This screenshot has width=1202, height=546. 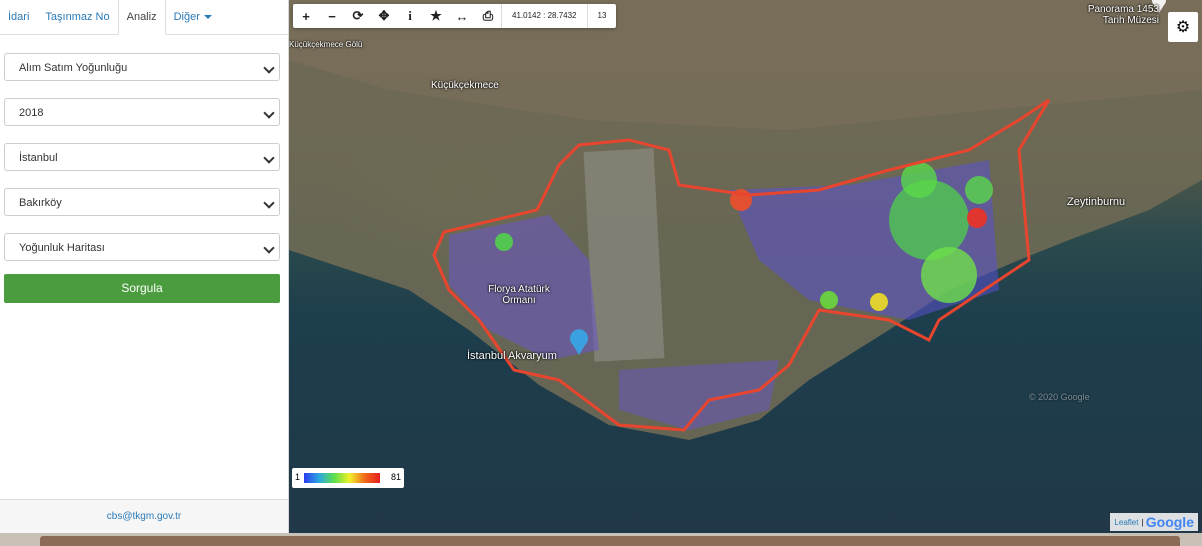 What do you see at coordinates (342, 478) in the screenshot?
I see `legend-gradient` at bounding box center [342, 478].